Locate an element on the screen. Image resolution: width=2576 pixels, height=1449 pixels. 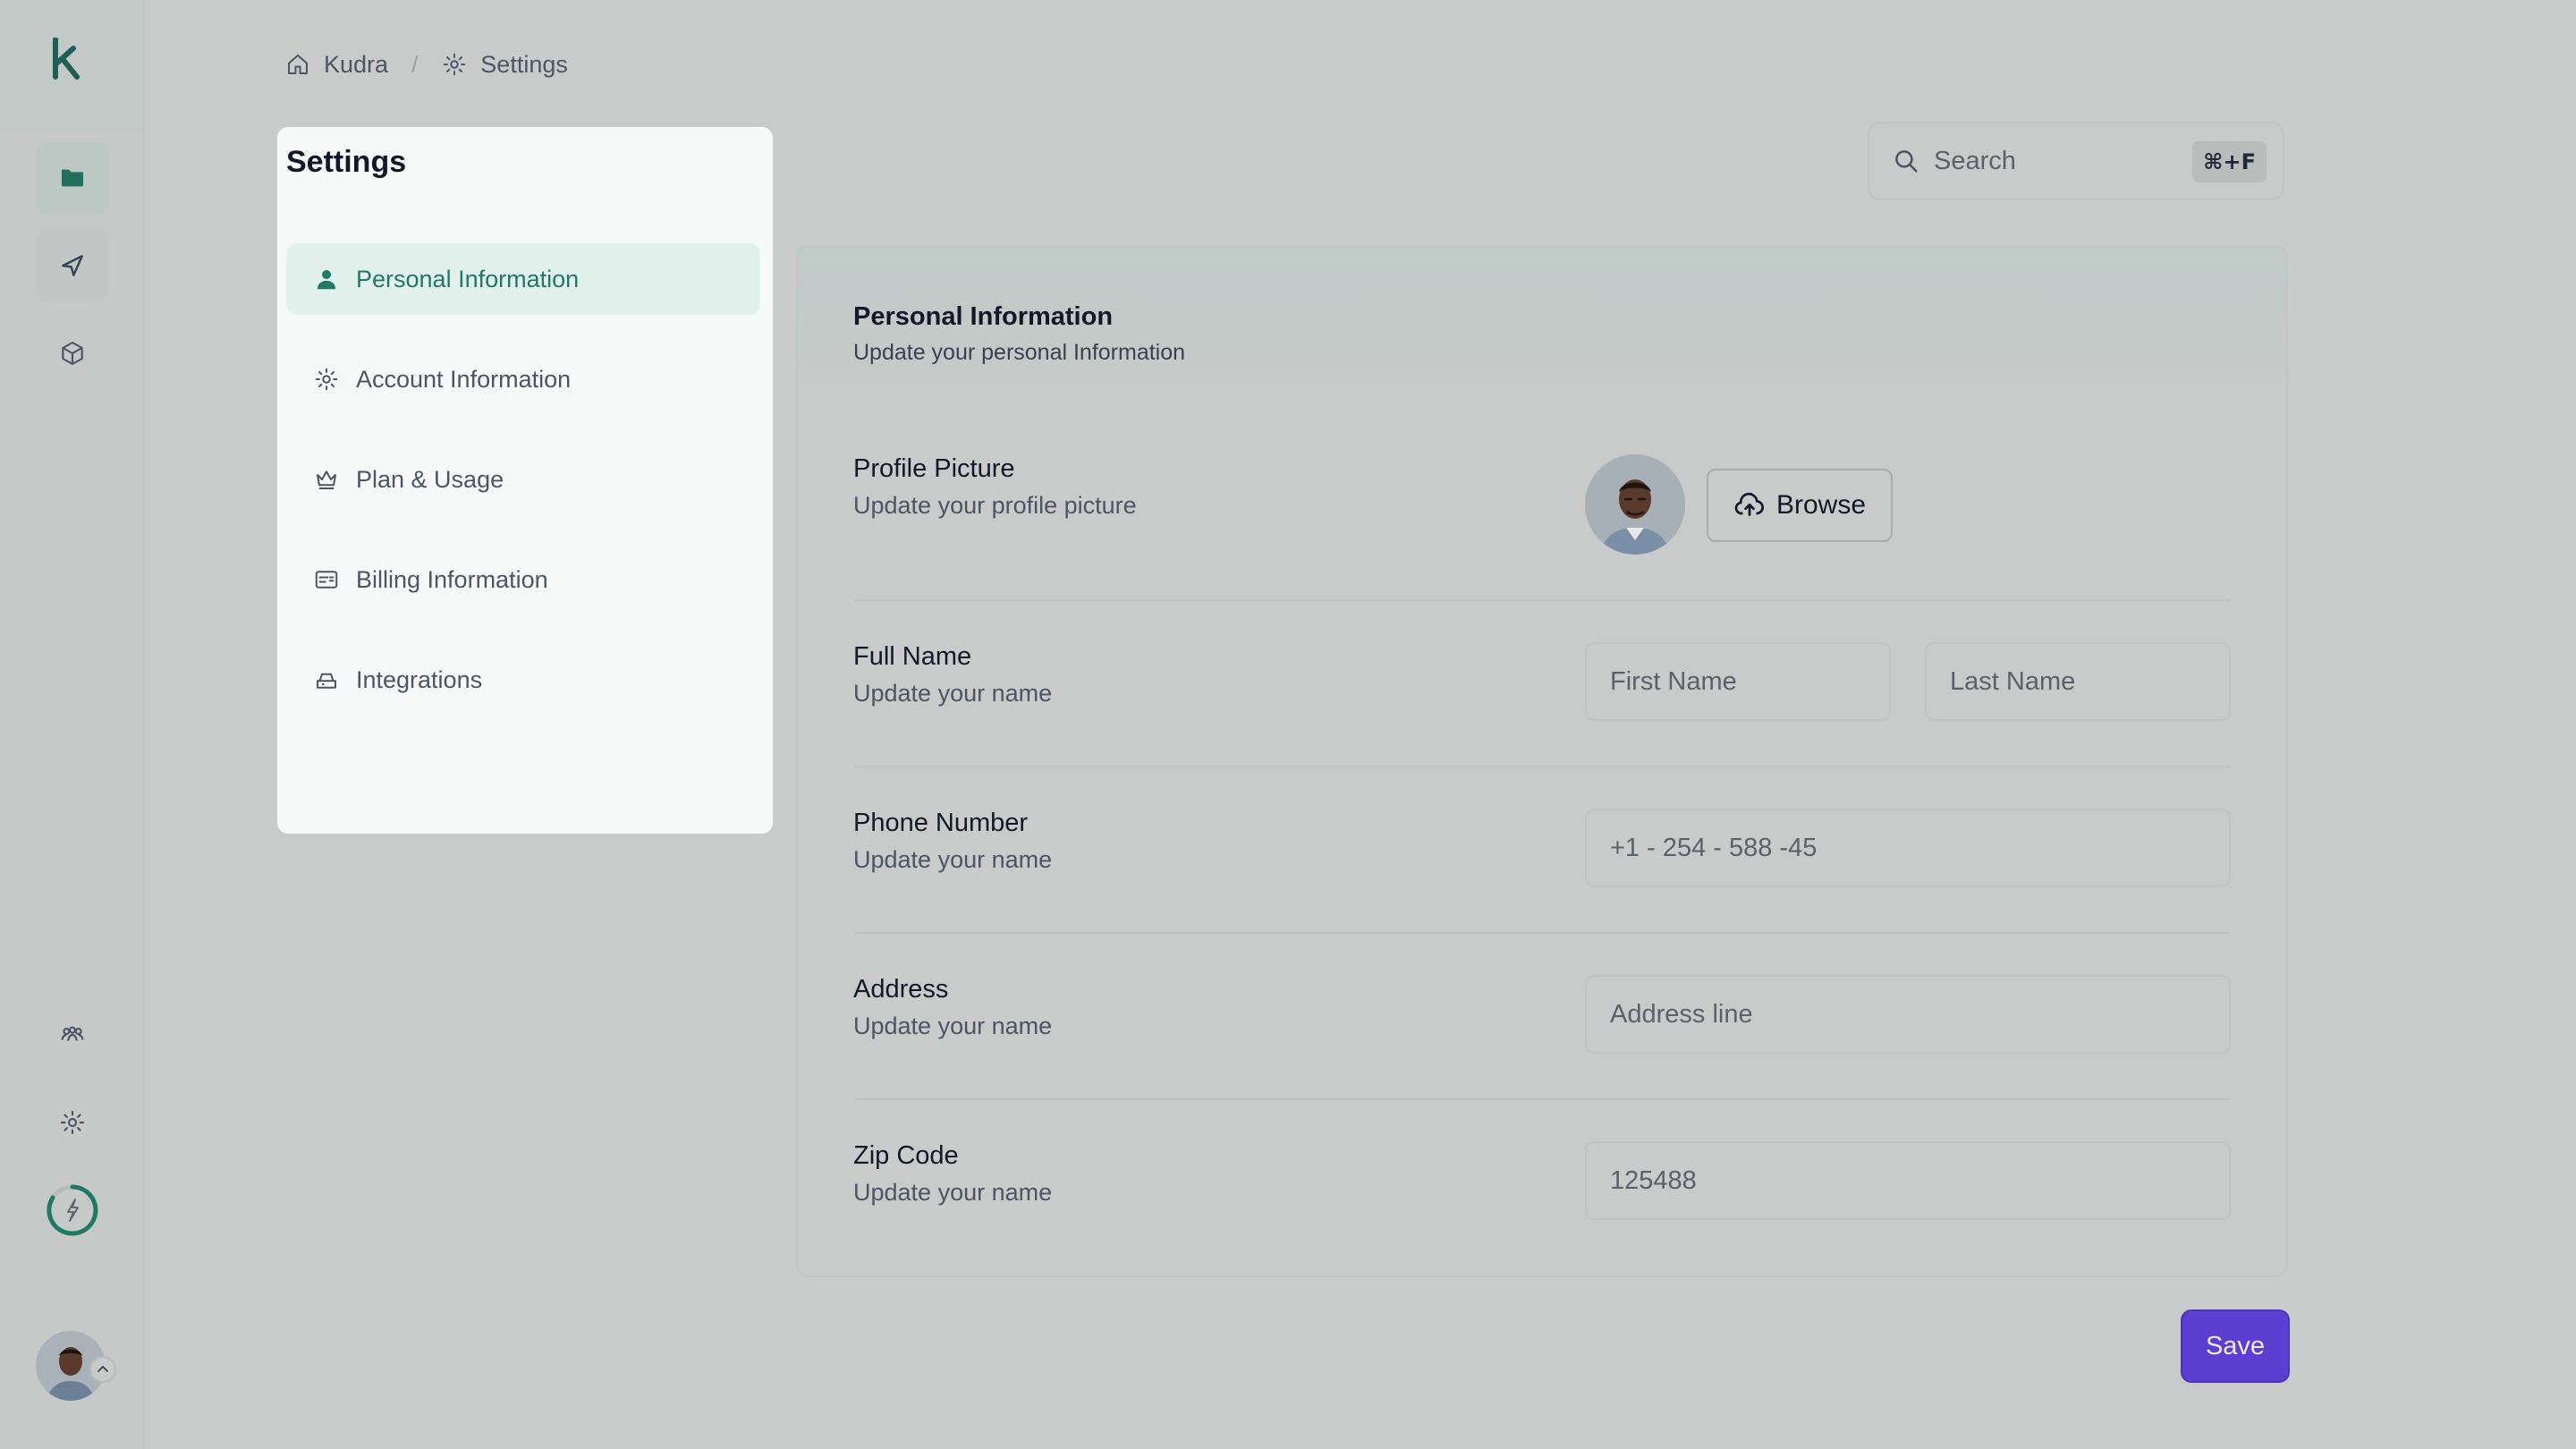
chevron-up-icon is located at coordinates (102, 1368).